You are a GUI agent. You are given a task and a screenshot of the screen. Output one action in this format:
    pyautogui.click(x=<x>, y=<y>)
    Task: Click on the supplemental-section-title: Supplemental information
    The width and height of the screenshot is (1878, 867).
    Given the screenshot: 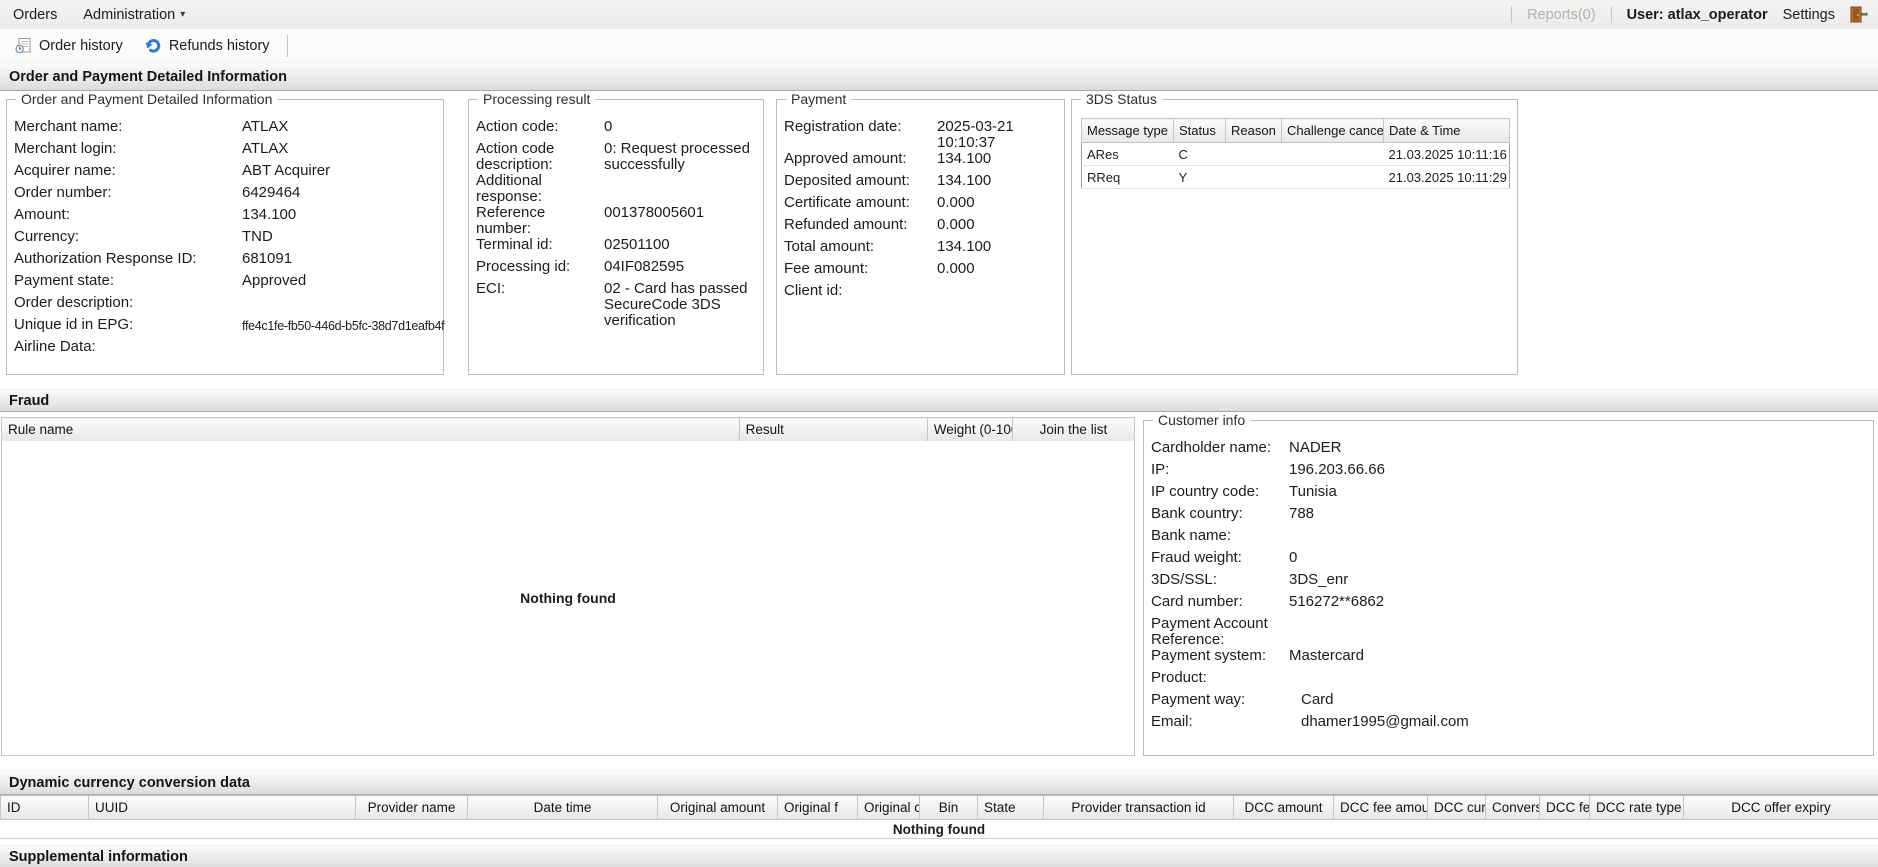 What is the action you would take?
    pyautogui.click(x=98, y=857)
    